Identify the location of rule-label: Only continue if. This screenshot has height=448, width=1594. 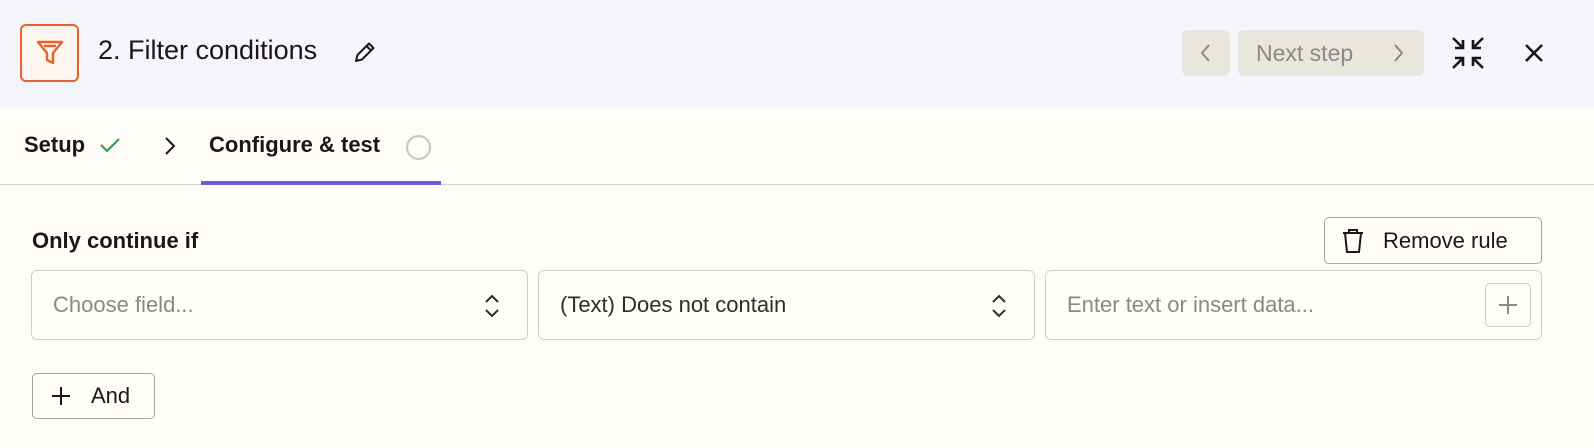
(115, 240).